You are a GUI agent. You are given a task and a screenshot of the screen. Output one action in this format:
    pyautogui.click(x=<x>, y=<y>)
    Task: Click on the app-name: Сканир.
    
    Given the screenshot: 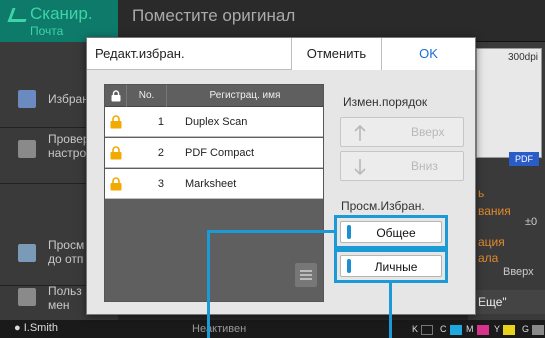 What is the action you would take?
    pyautogui.click(x=61, y=13)
    